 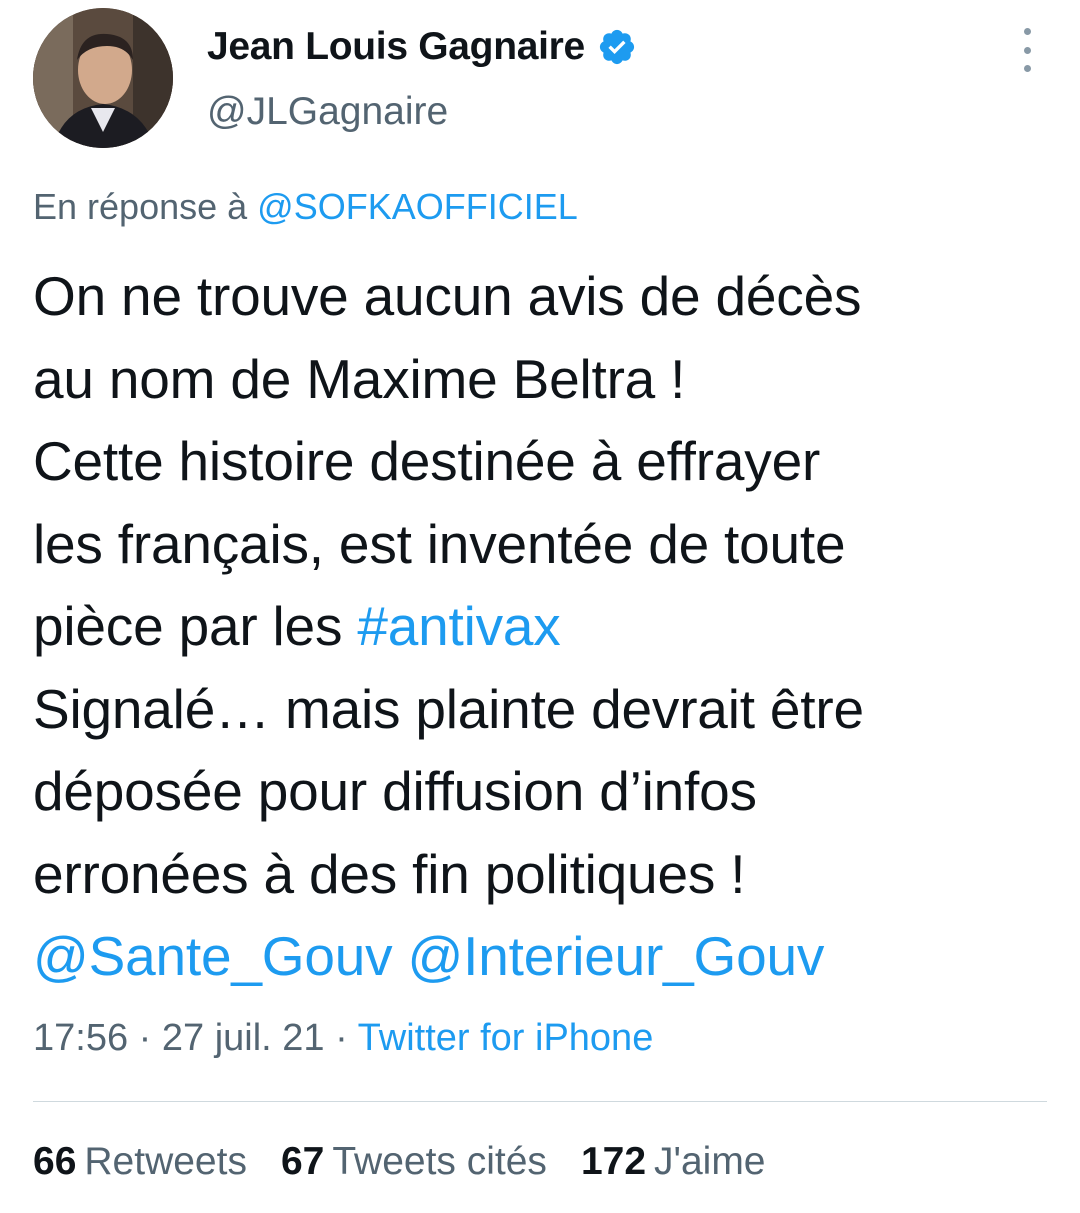 What do you see at coordinates (302, 1161) in the screenshot?
I see `quotes-count: 67` at bounding box center [302, 1161].